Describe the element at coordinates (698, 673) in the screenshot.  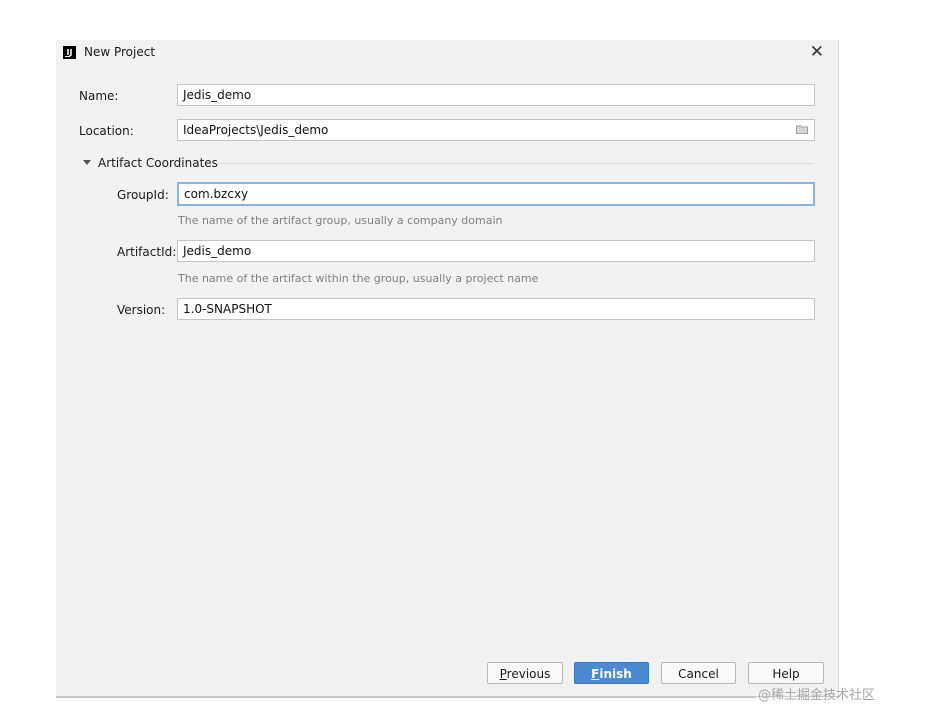
I see `cancel-button: Cancel` at that location.